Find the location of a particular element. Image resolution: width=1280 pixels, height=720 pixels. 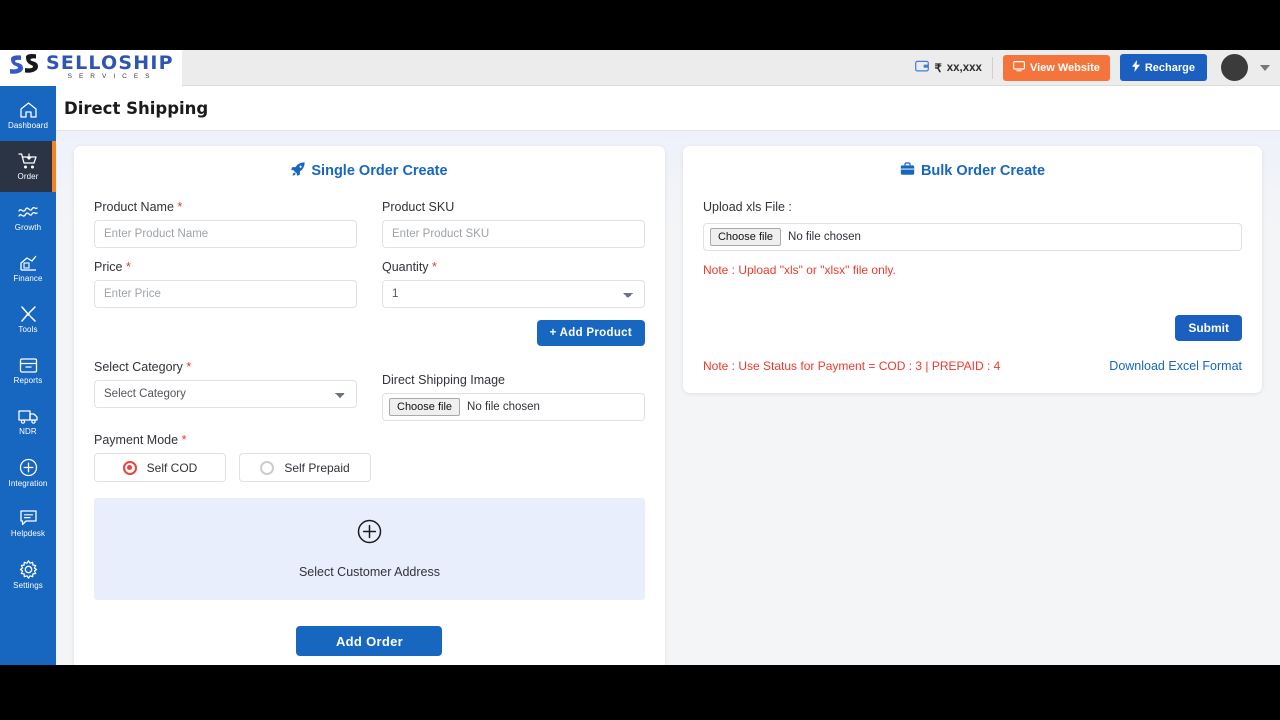

header-actions: ₹ xx,xxx View Website Recharge is located at coordinates (1097, 67).